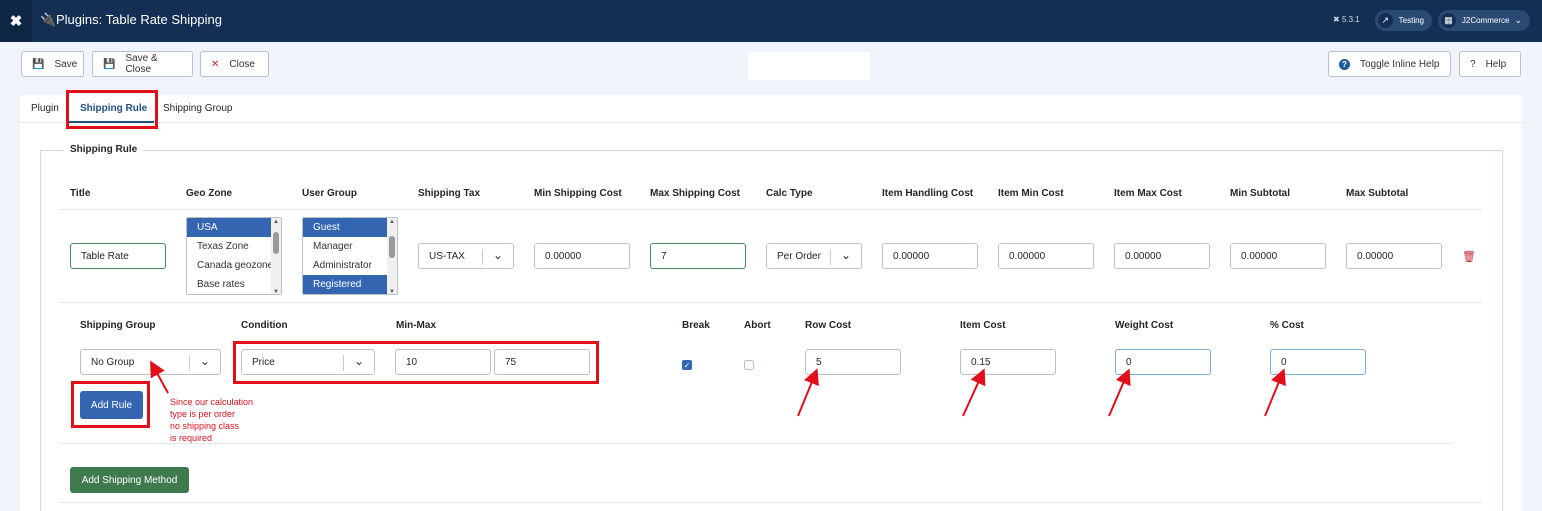 The width and height of the screenshot is (1542, 511). I want to click on col-max-shipping-cost: Max Shipping Cost, so click(695, 193).